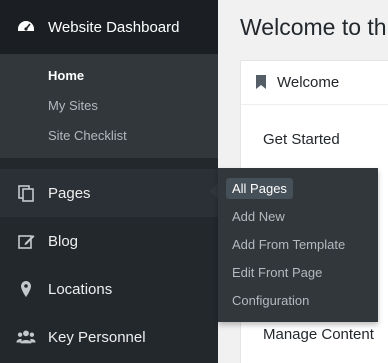 This screenshot has height=363, width=388. Describe the element at coordinates (26, 241) in the screenshot. I see `edit-icon` at that location.